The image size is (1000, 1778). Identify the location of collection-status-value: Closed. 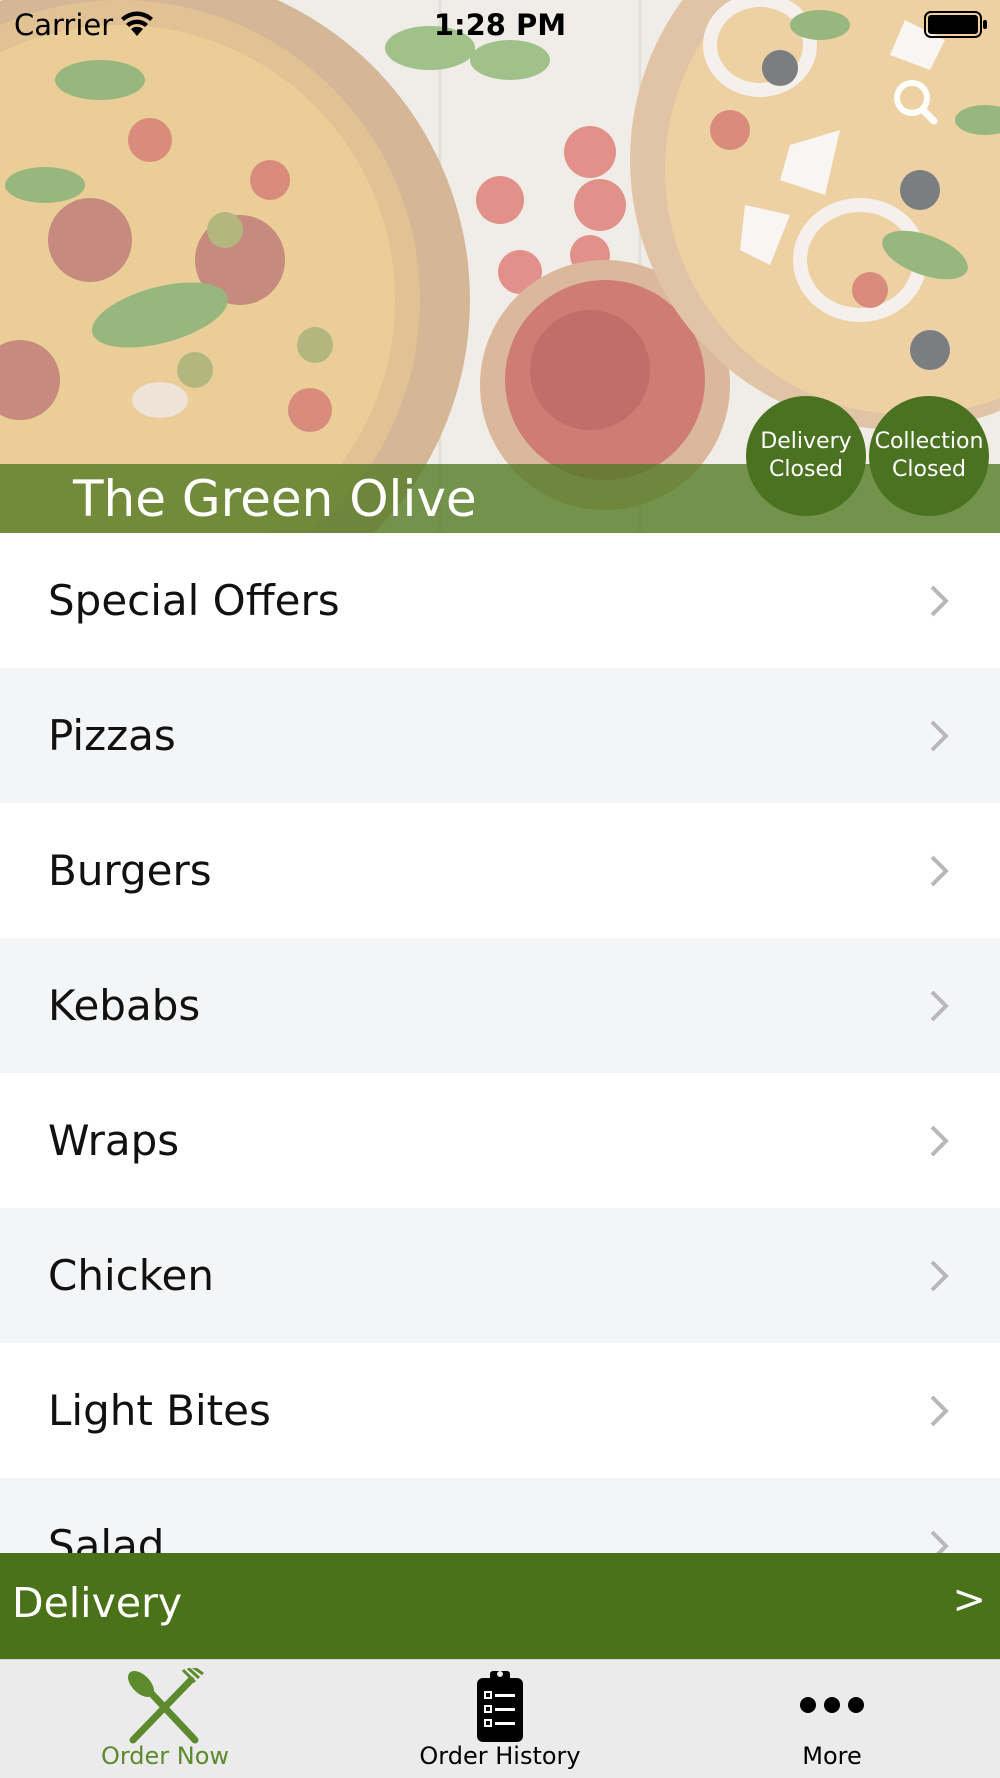
(929, 469).